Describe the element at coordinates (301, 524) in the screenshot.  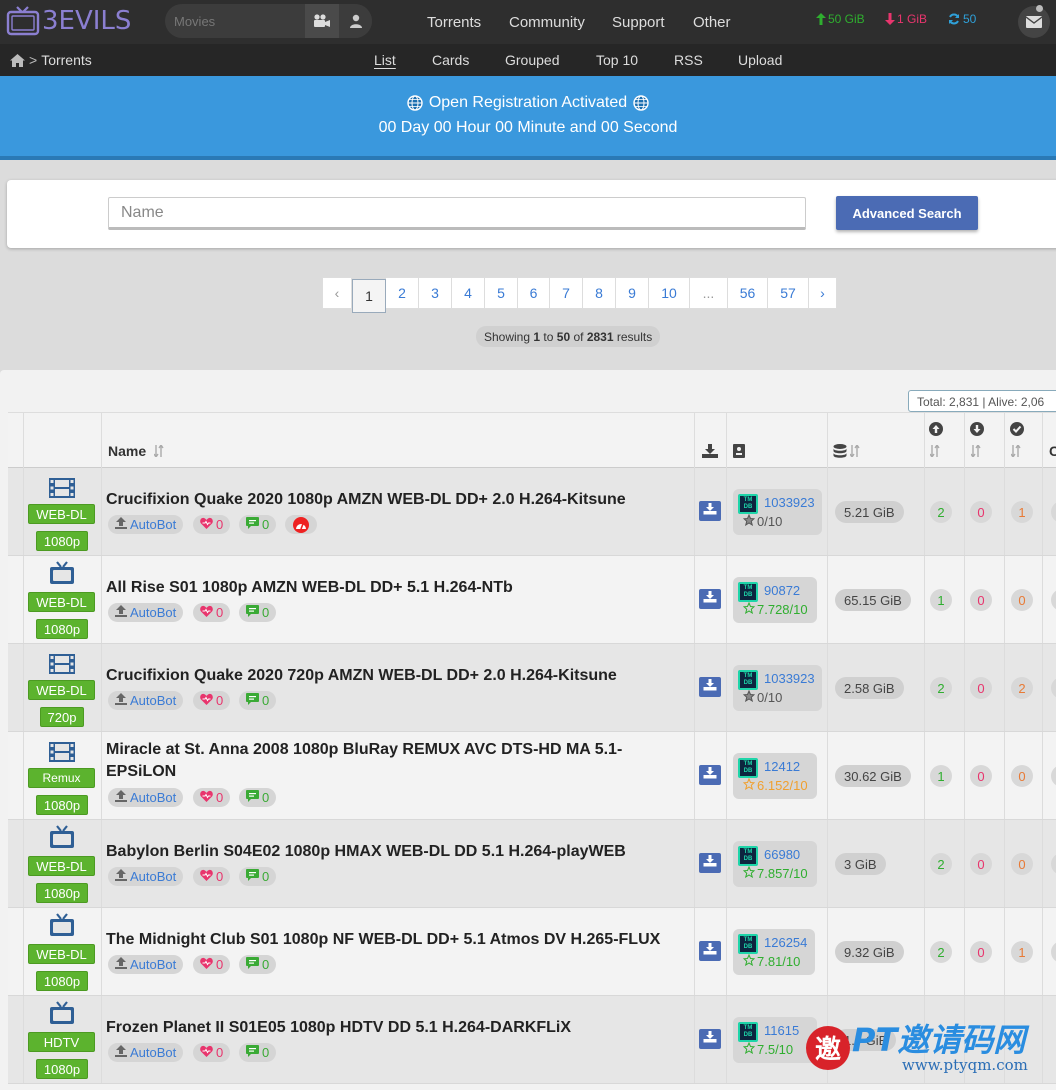
I see `hot-chip` at that location.